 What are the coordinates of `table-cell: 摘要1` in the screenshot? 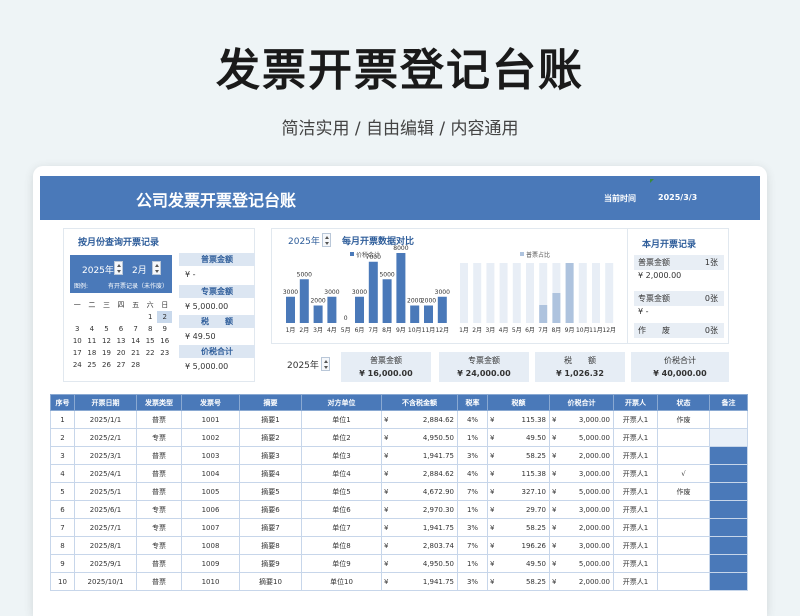 It's located at (270, 419).